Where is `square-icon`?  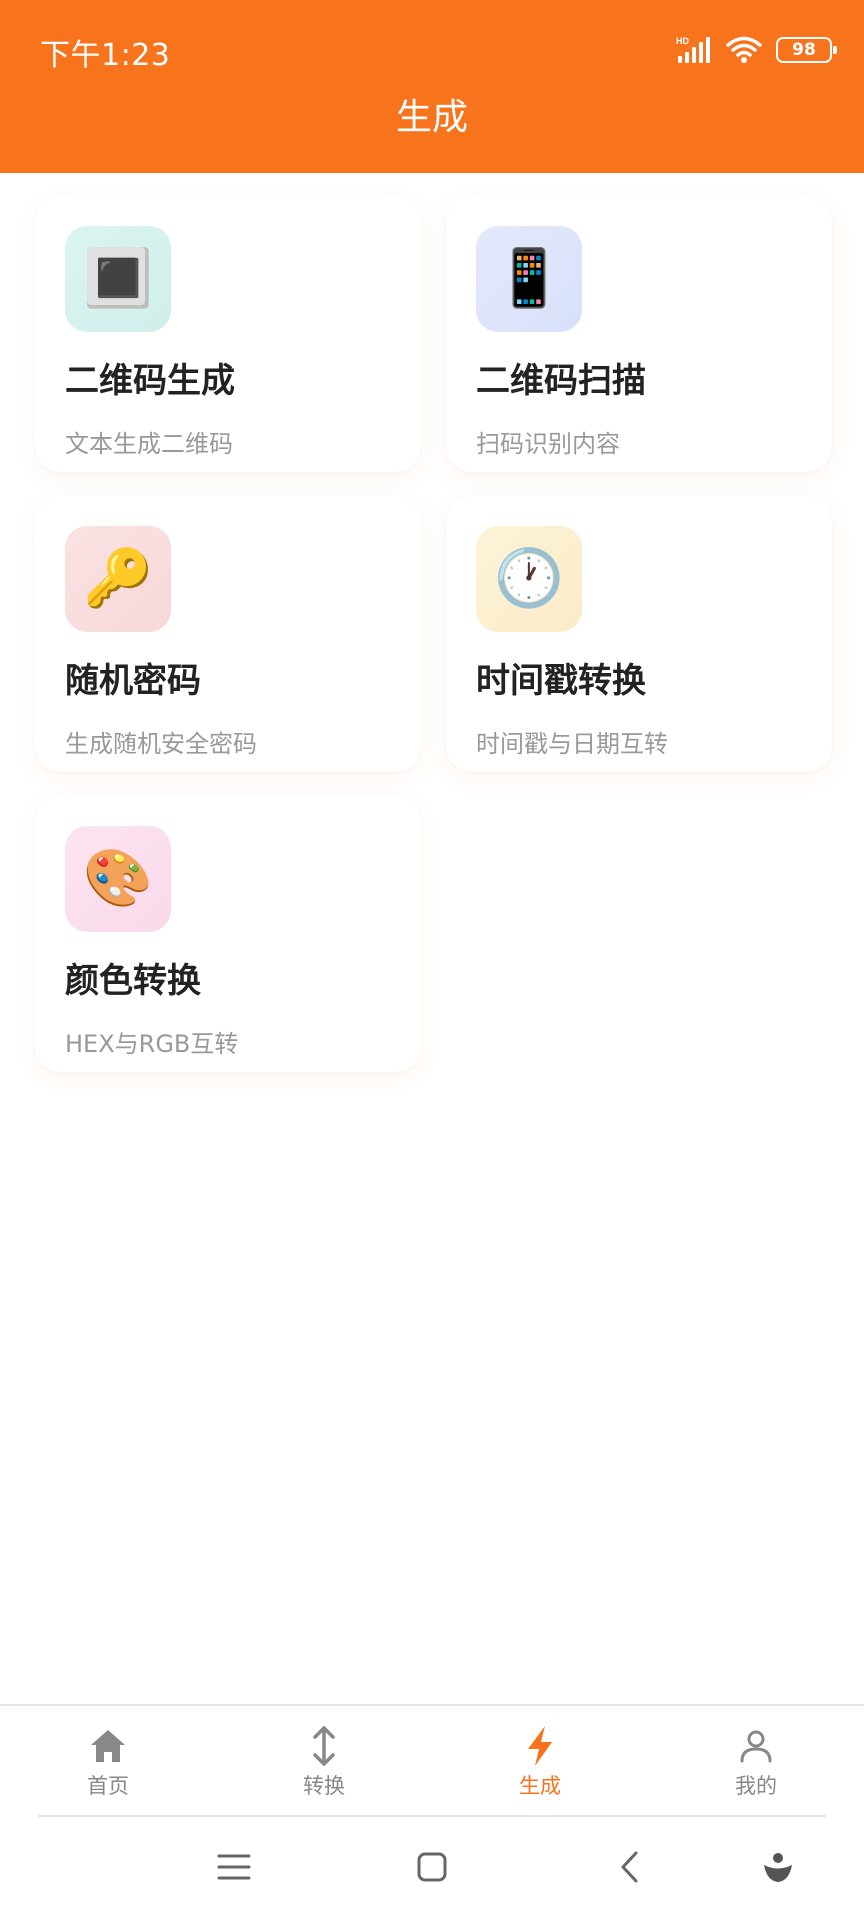 square-icon is located at coordinates (432, 1869).